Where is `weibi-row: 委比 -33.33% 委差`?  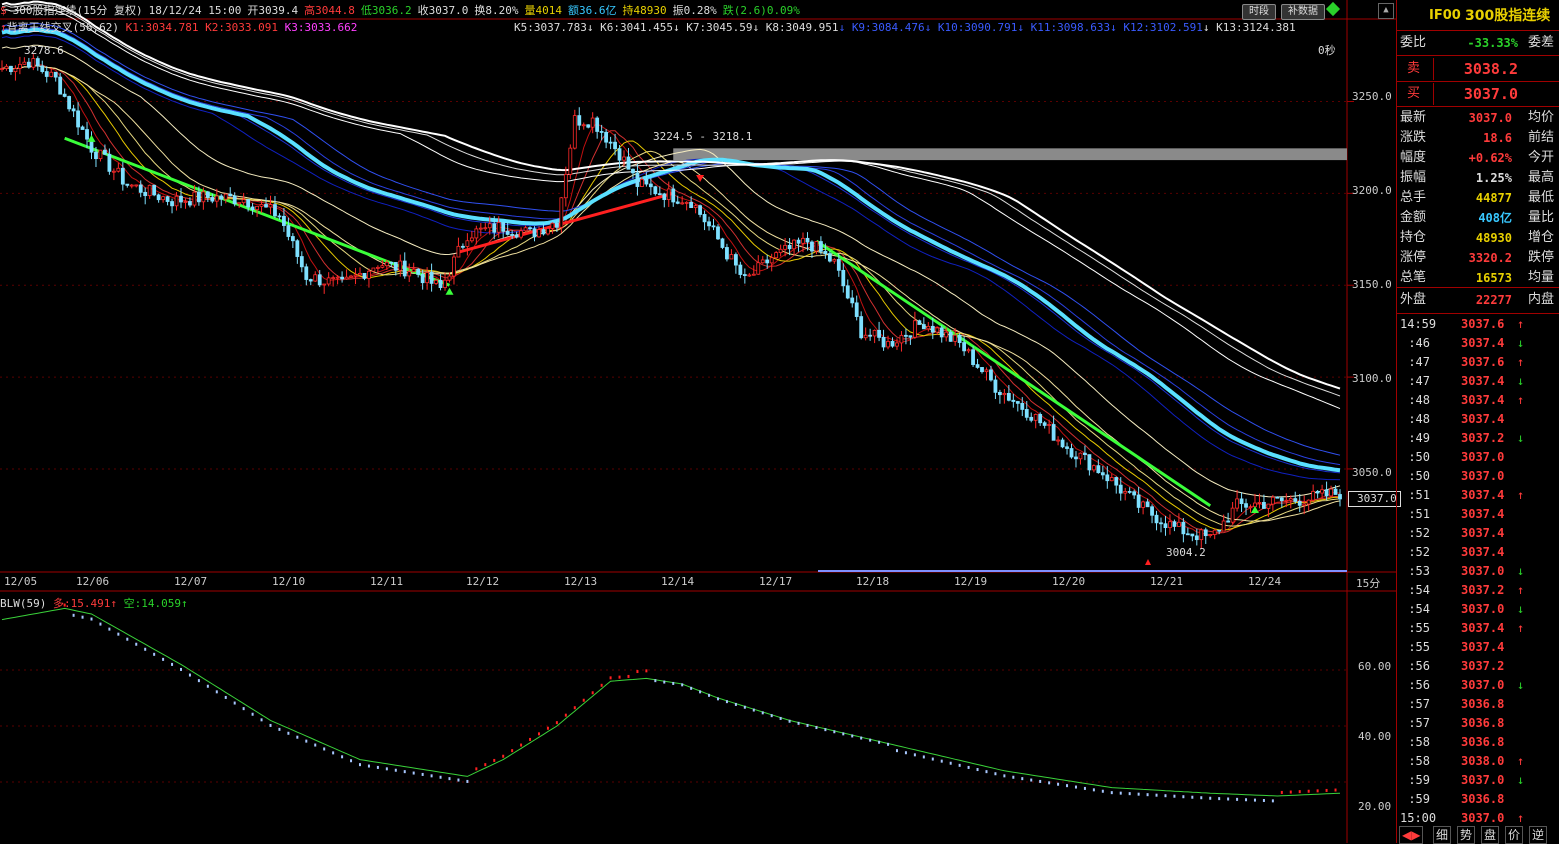 weibi-row: 委比 -33.33% 委差 is located at coordinates (1478, 43).